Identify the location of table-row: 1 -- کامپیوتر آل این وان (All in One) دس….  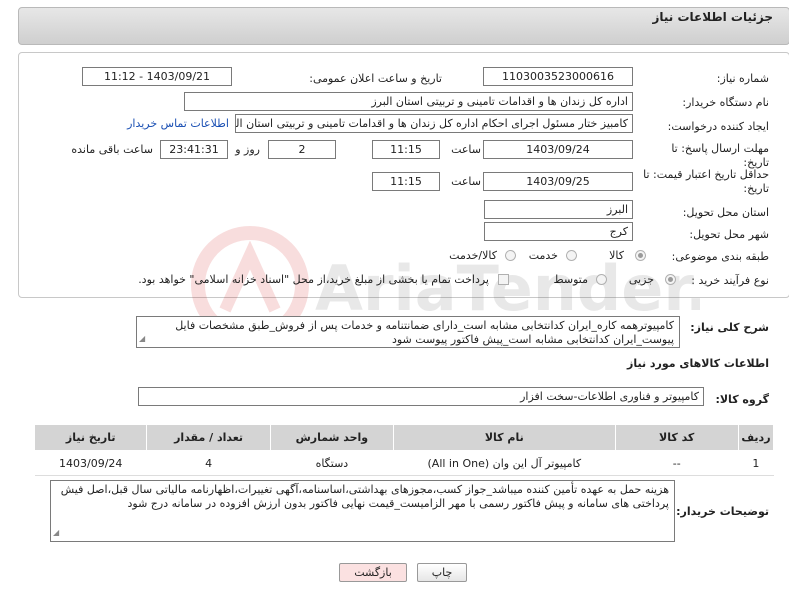
(404, 463).